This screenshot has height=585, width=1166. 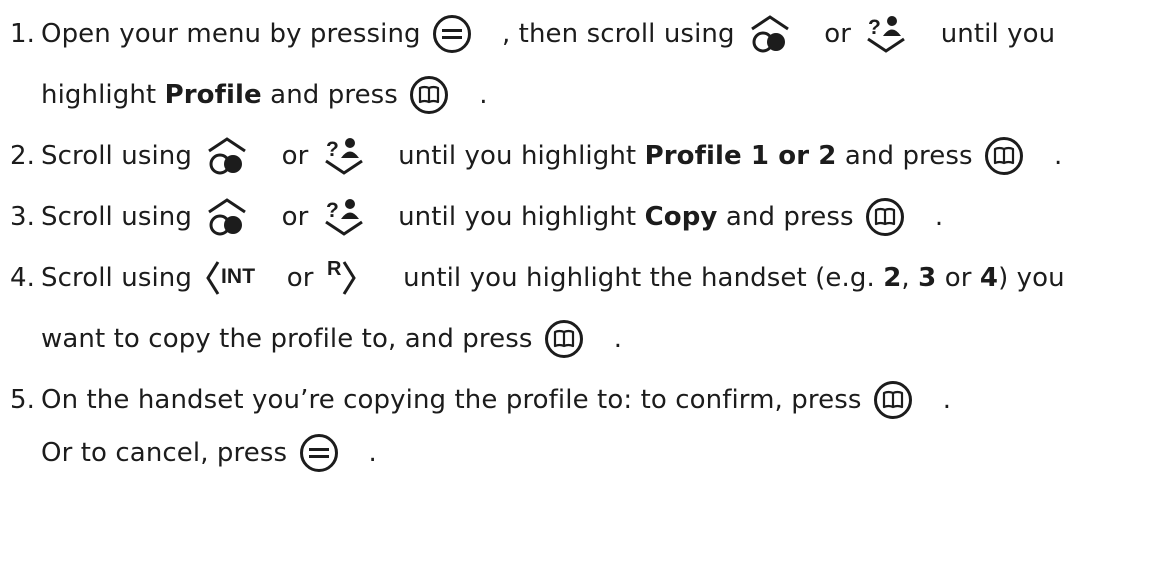 I want to click on int-key-label: INT, so click(x=238, y=276).